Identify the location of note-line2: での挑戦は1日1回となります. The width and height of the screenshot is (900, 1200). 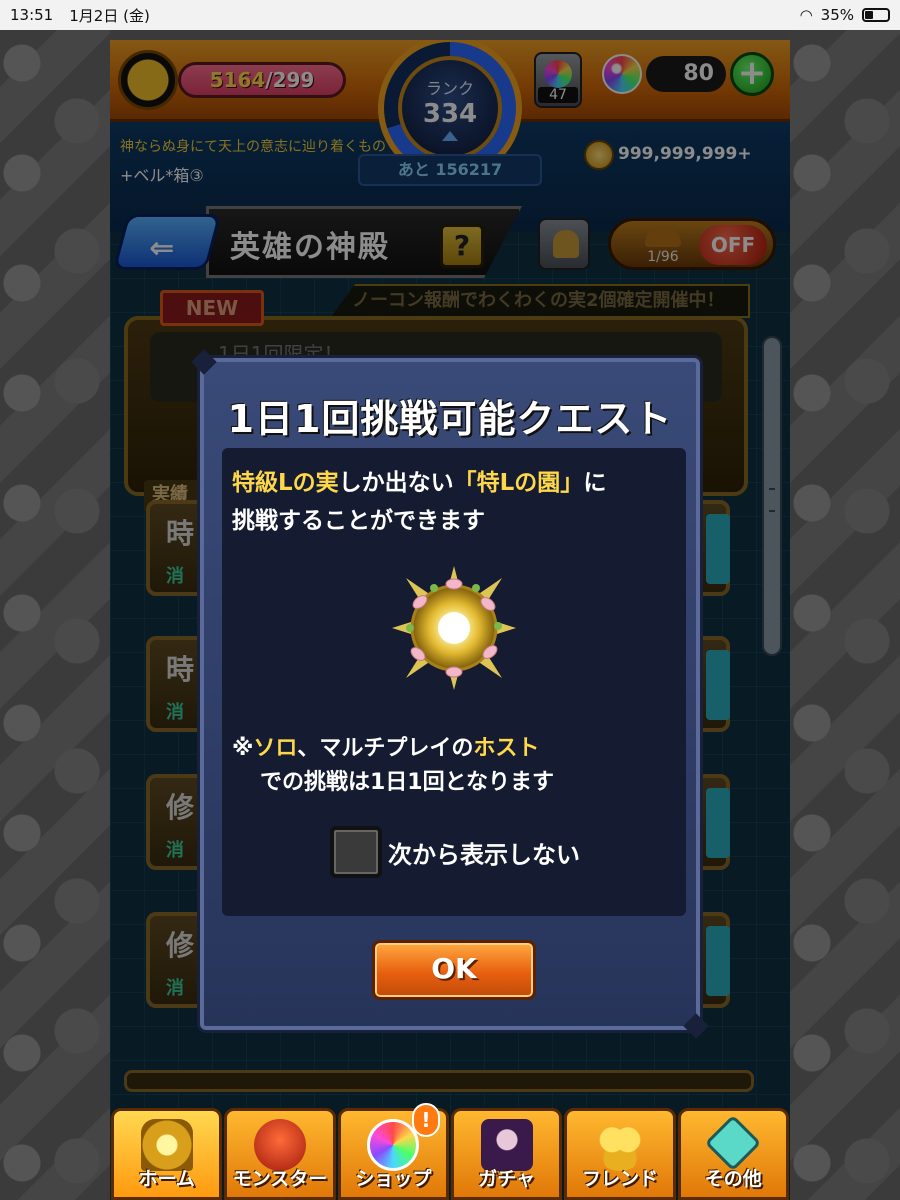
(407, 782).